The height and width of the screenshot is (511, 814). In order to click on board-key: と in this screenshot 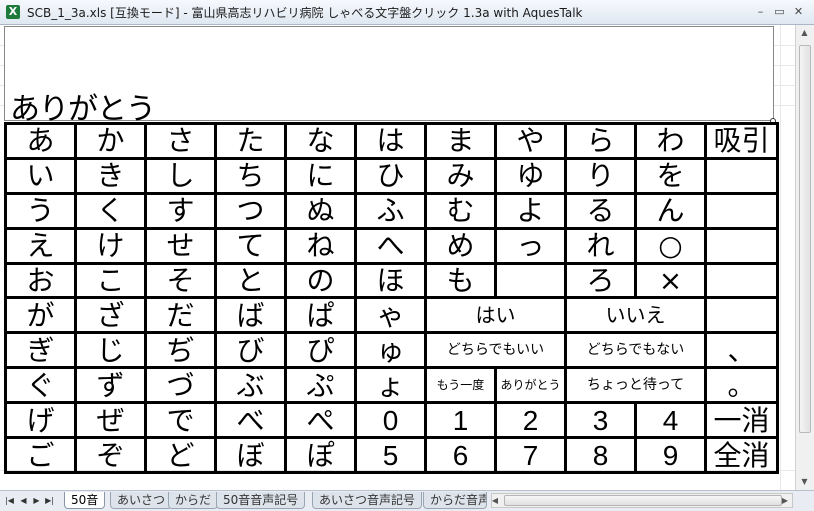, I will do `click(250, 280)`.